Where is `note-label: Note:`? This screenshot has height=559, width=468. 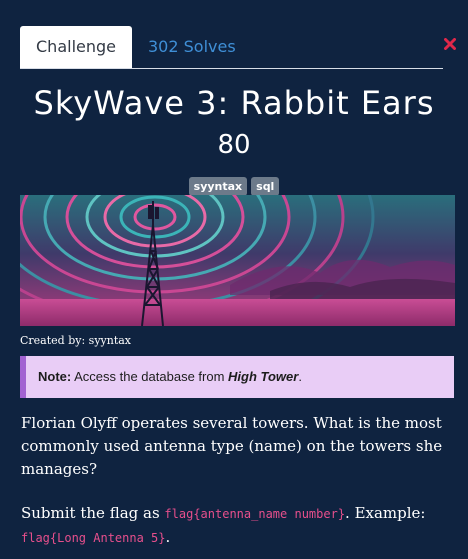 note-label: Note: is located at coordinates (55, 376).